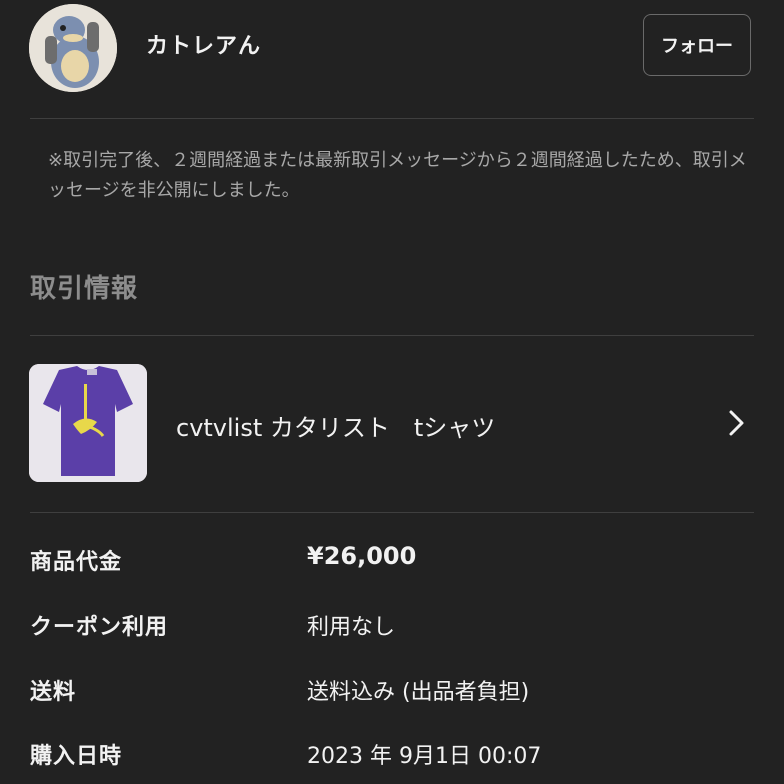 This screenshot has width=784, height=784. I want to click on detail-label: 送料, so click(53, 692).